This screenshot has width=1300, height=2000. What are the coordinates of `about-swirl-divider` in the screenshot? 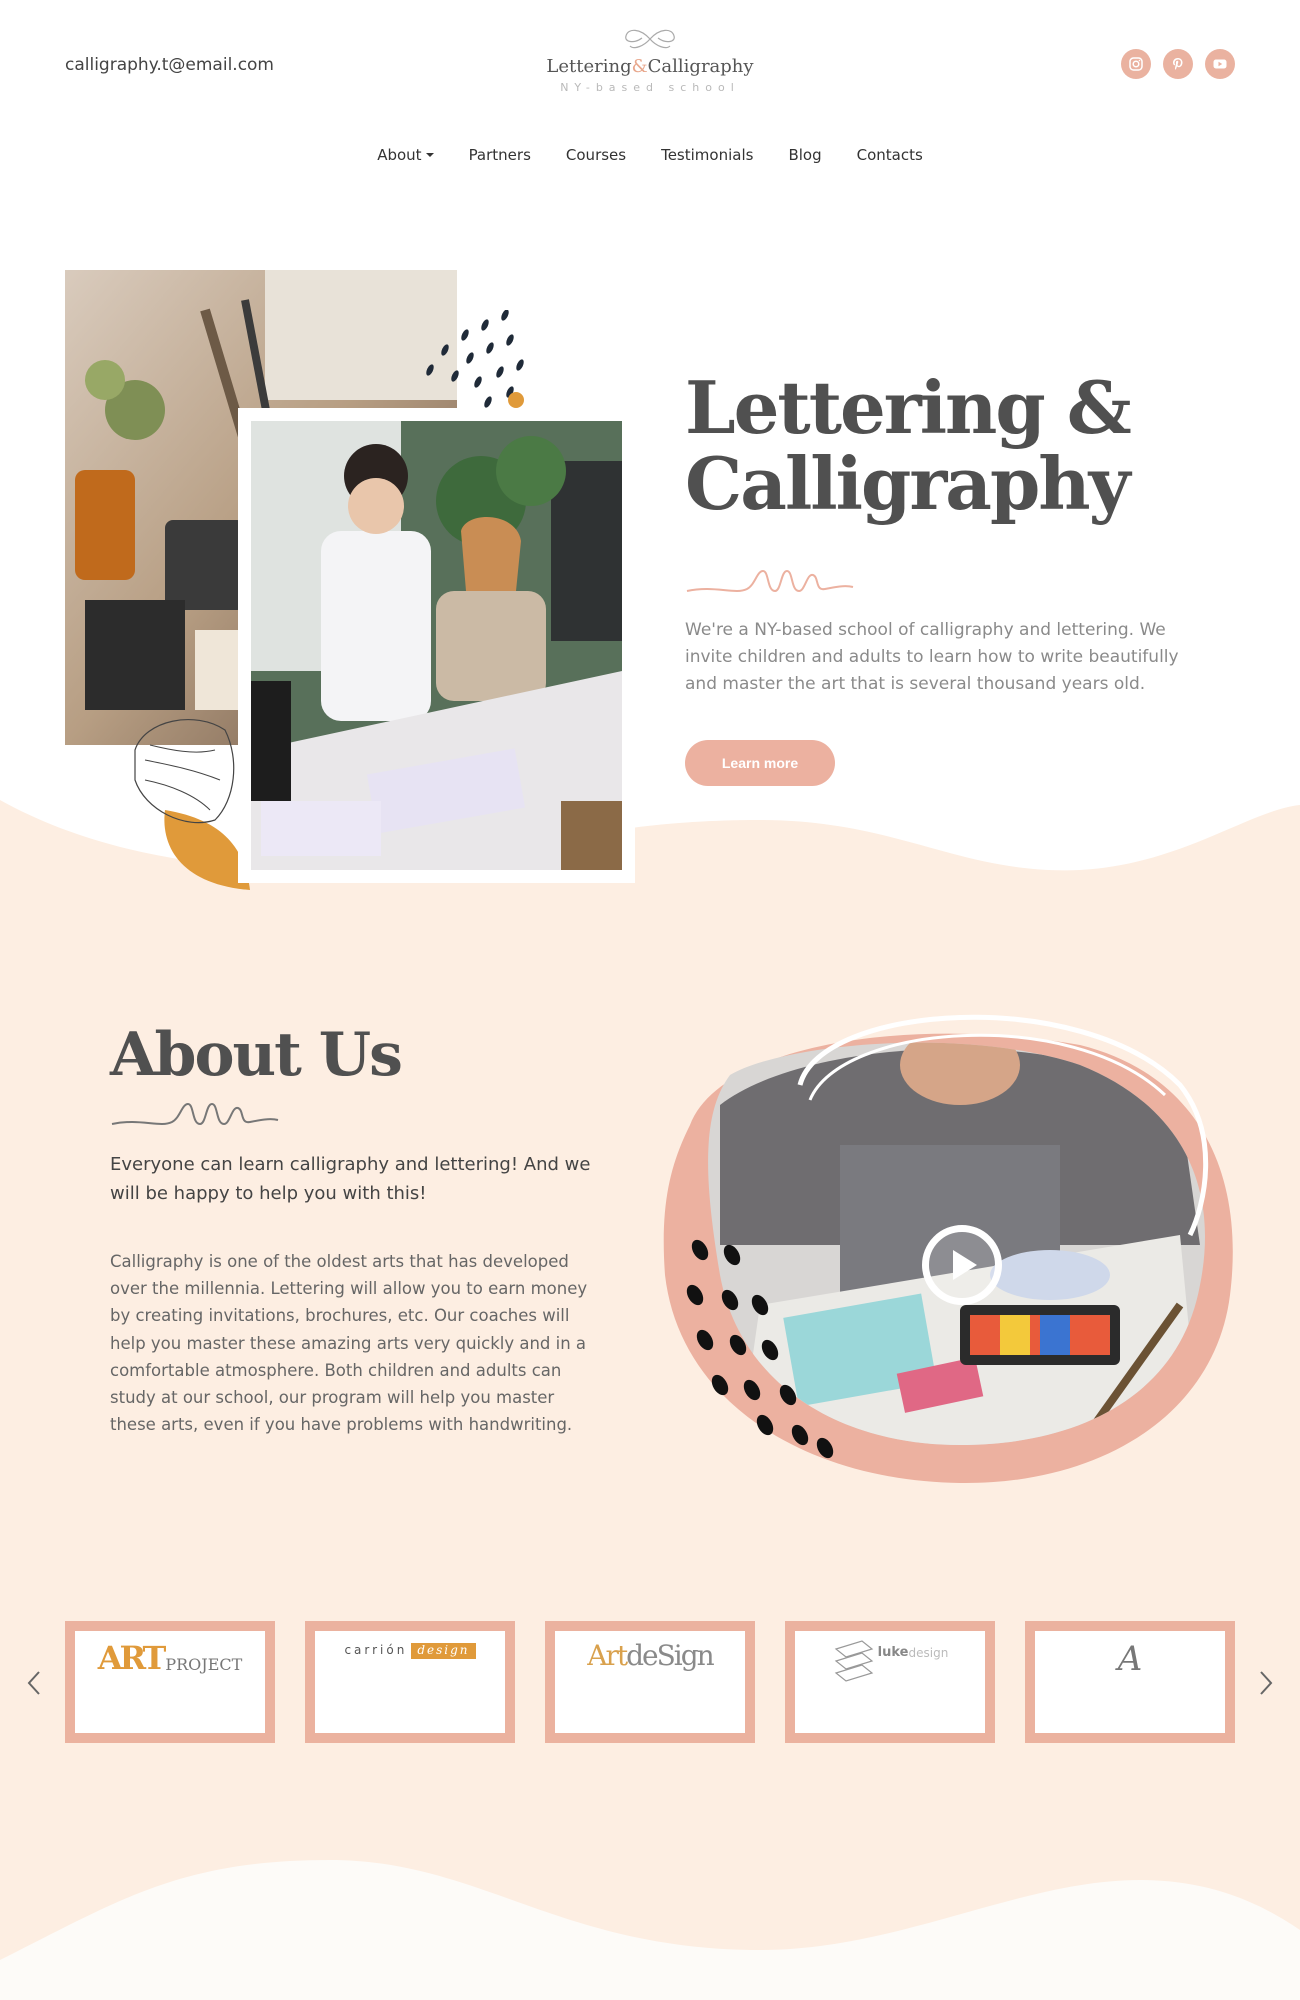 It's located at (195, 1114).